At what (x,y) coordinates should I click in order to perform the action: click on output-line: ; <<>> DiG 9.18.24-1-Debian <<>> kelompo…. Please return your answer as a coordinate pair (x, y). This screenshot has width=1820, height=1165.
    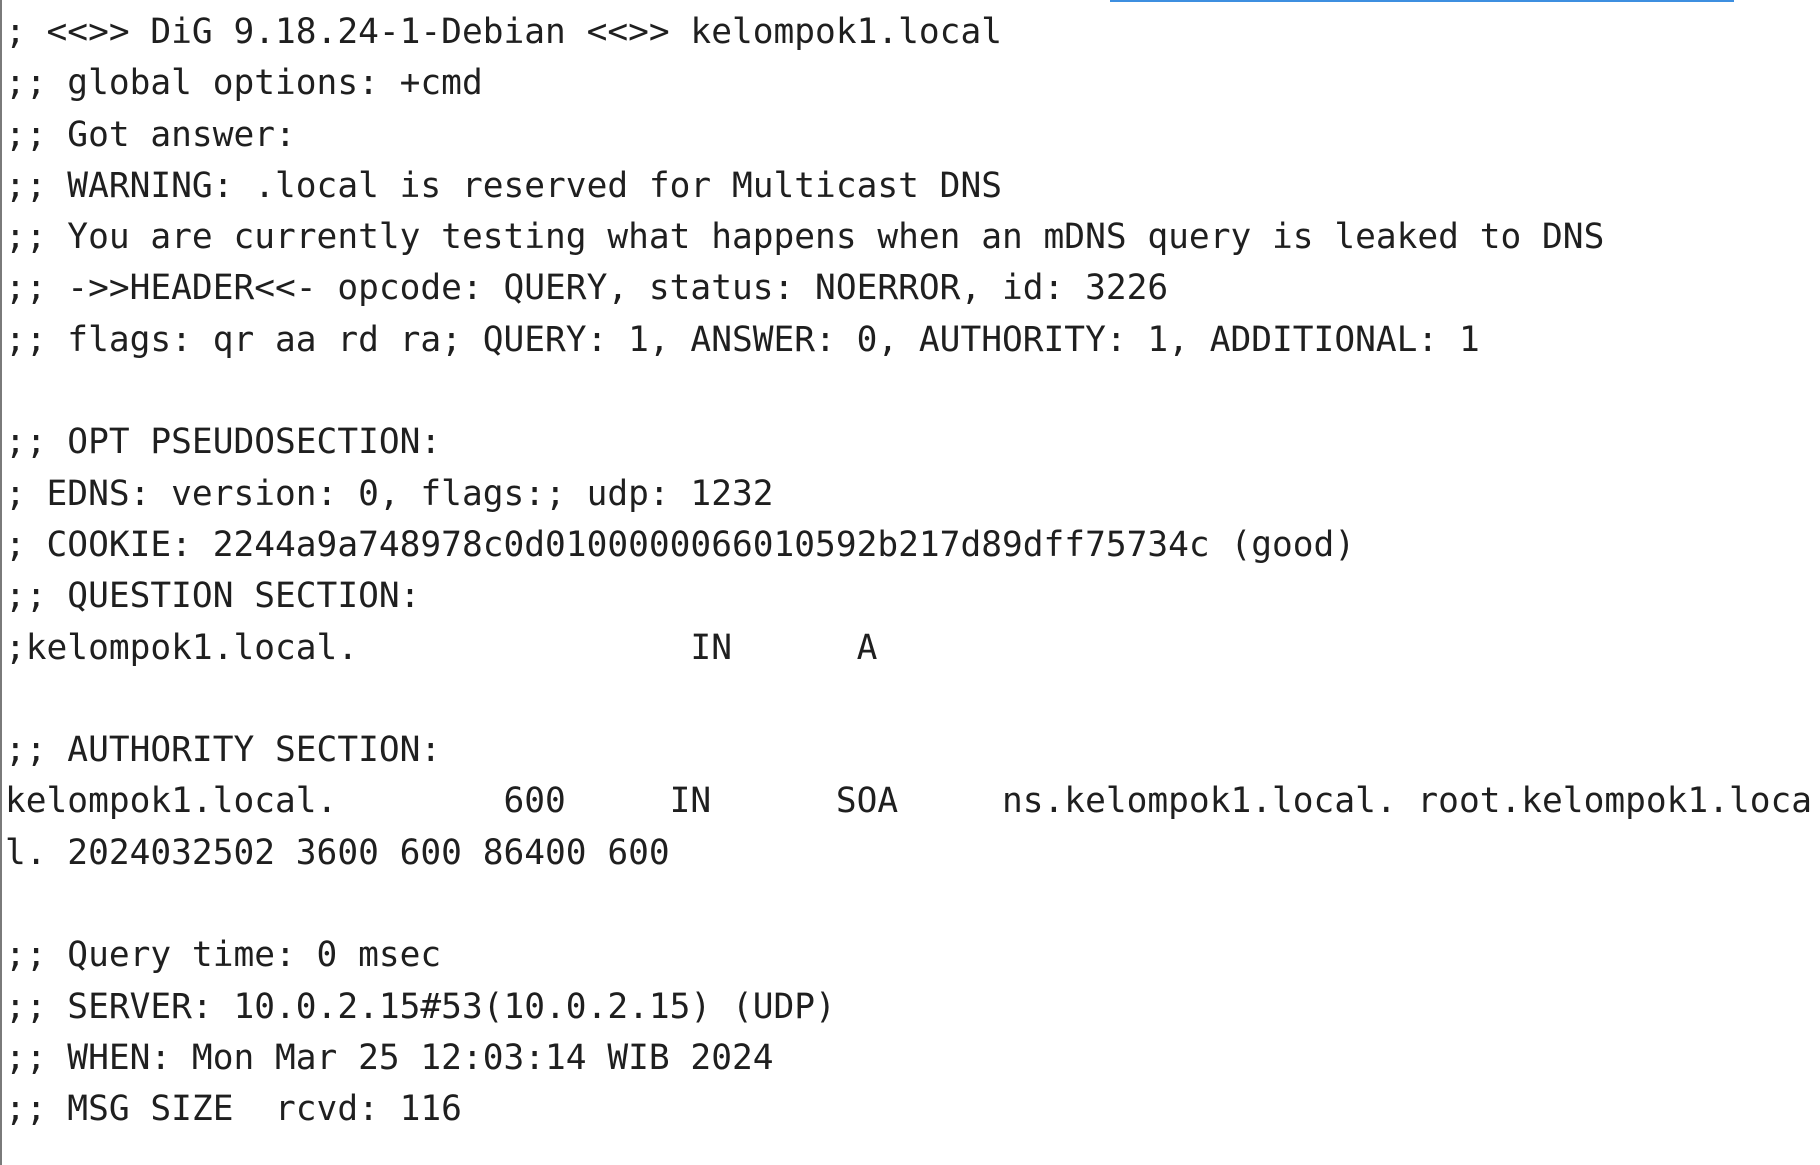
    Looking at the image, I should click on (503, 32).